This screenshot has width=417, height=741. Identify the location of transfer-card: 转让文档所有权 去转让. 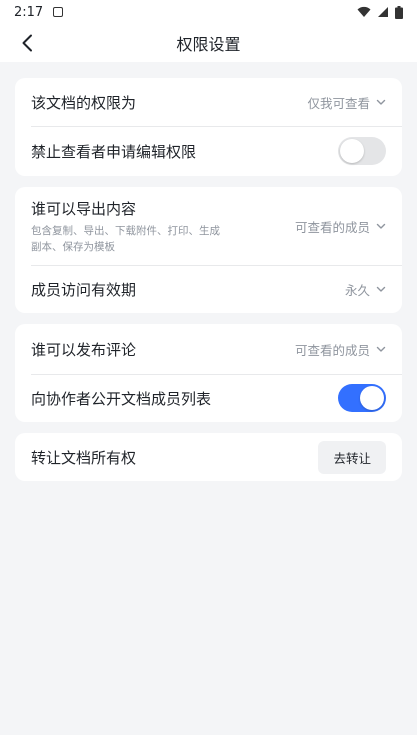
(208, 457).